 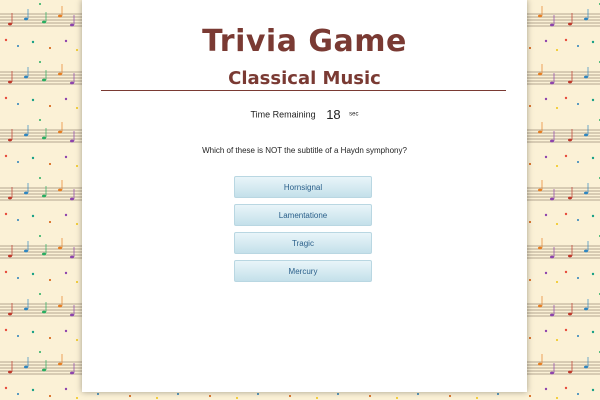 What do you see at coordinates (303, 215) in the screenshot?
I see `answer-button-lamentatione: Lamentatione` at bounding box center [303, 215].